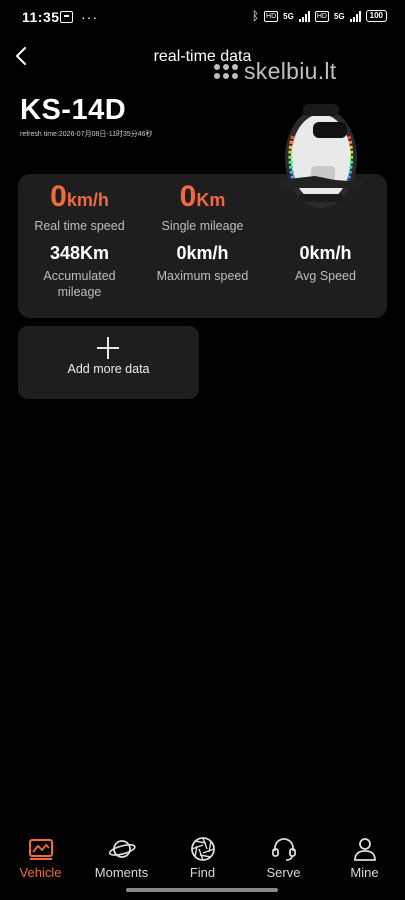 The width and height of the screenshot is (405, 900). Describe the element at coordinates (325, 276) in the screenshot. I see `avg-speed-label: Avg Speed` at that location.